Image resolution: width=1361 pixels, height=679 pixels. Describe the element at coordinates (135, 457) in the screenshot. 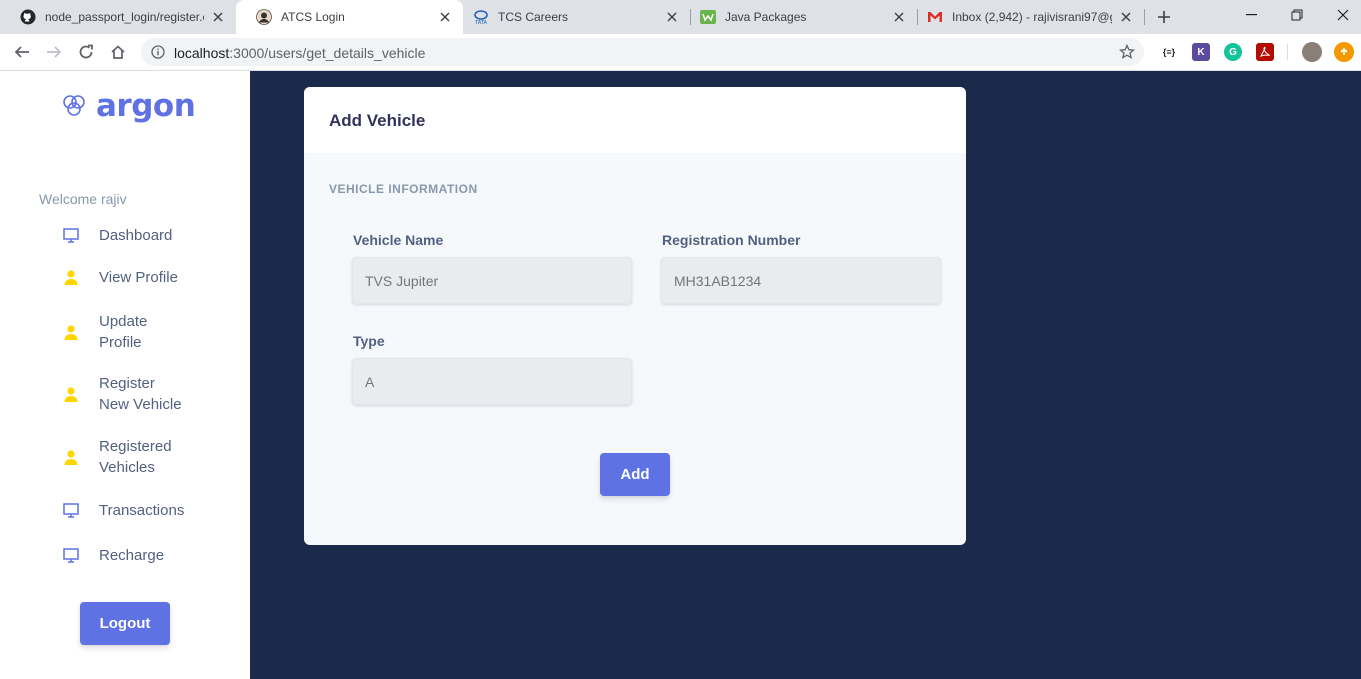

I see `sidebar-item-label: Registered Vehicles` at that location.